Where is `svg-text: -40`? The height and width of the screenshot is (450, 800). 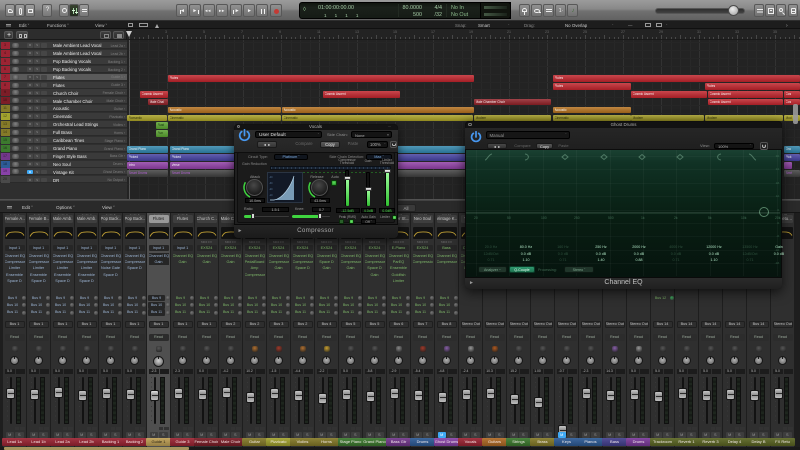
svg-text: -40 is located at coordinates (271, 177).